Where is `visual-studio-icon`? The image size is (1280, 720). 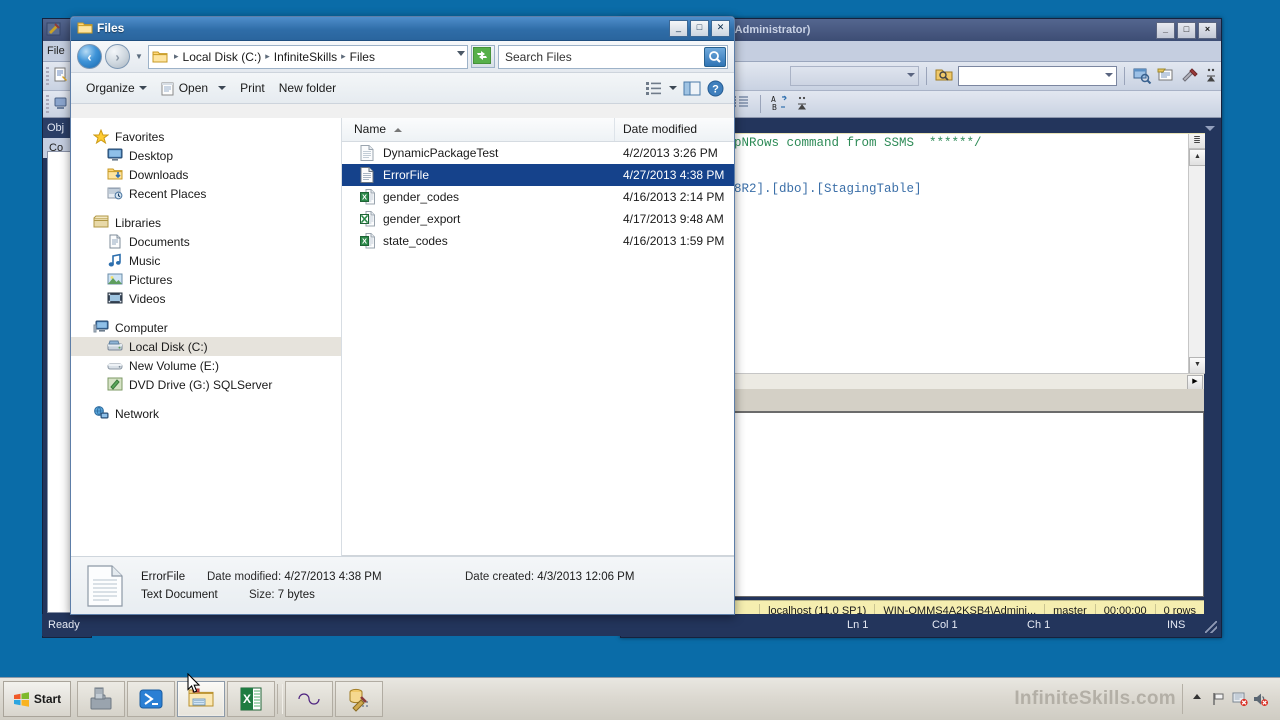
visual-studio-icon is located at coordinates (309, 699).